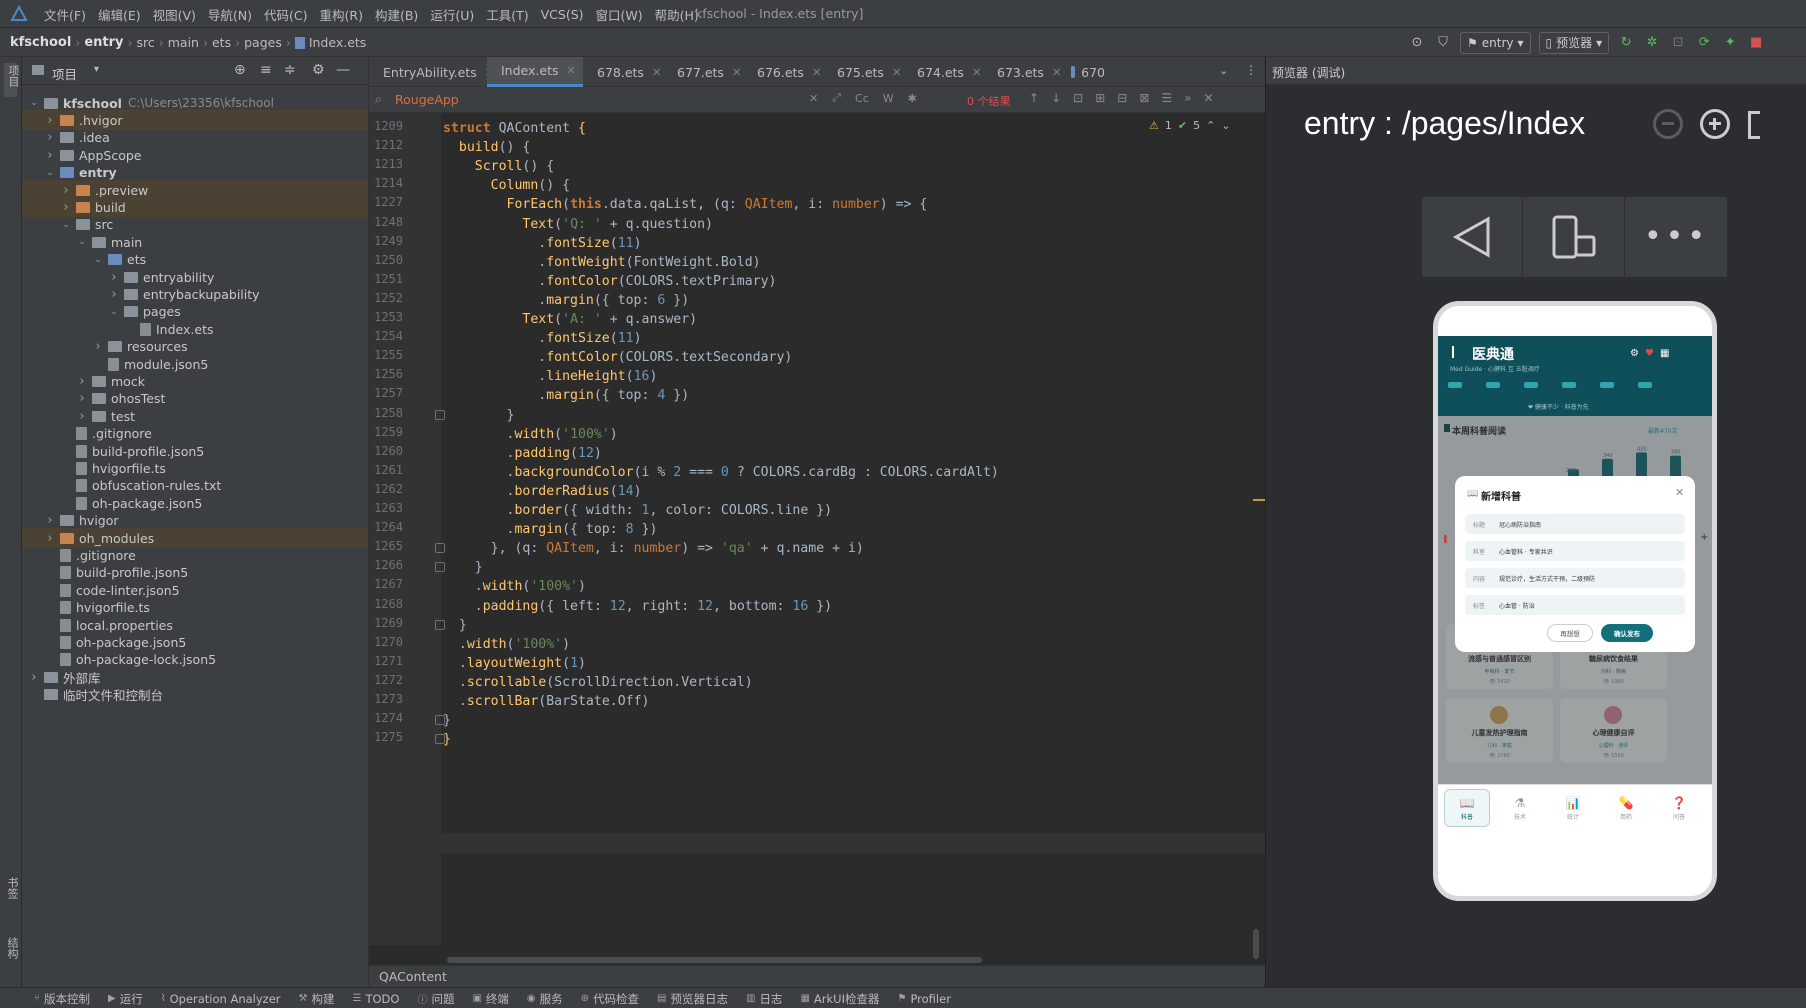 This screenshot has height=1008, width=1806. I want to click on expand-all-icon: ≡, so click(266, 70).